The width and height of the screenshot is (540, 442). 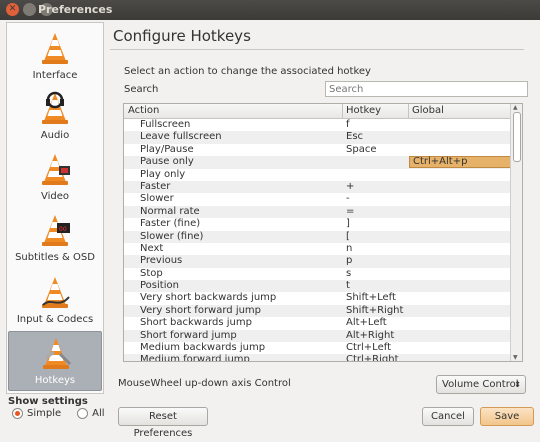 I want to click on page-title: Configure Hotkeys, so click(x=182, y=36).